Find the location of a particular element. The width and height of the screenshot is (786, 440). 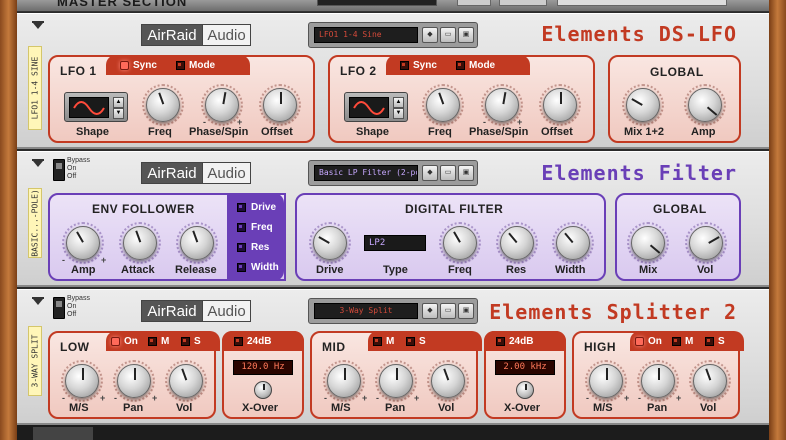

xover2-knob is located at coordinates (525, 390).